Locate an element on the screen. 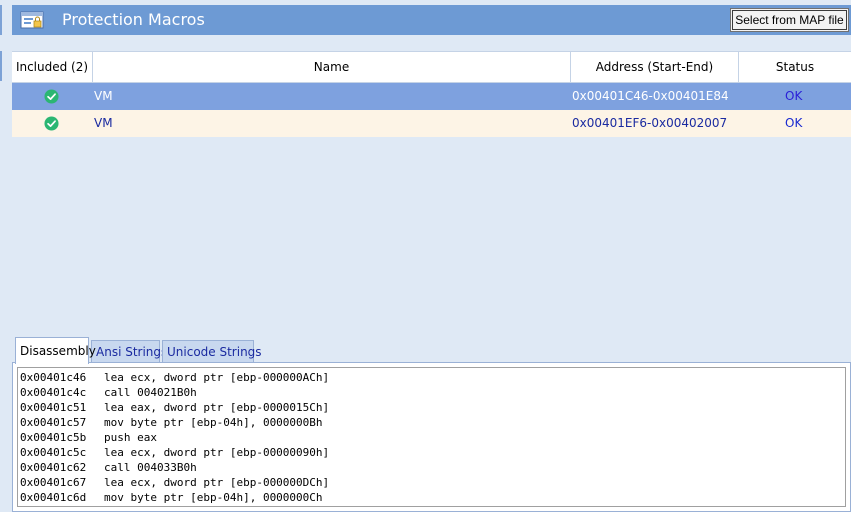 This screenshot has width=851, height=512. code-line: 0x00401c62 call 004033B0h is located at coordinates (108, 467).